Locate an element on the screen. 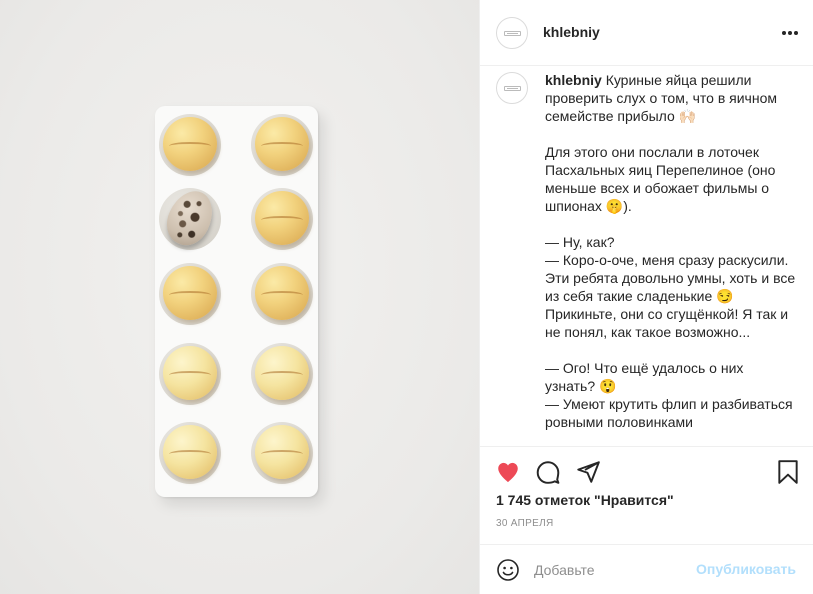  ellipsis-icon is located at coordinates (790, 32).